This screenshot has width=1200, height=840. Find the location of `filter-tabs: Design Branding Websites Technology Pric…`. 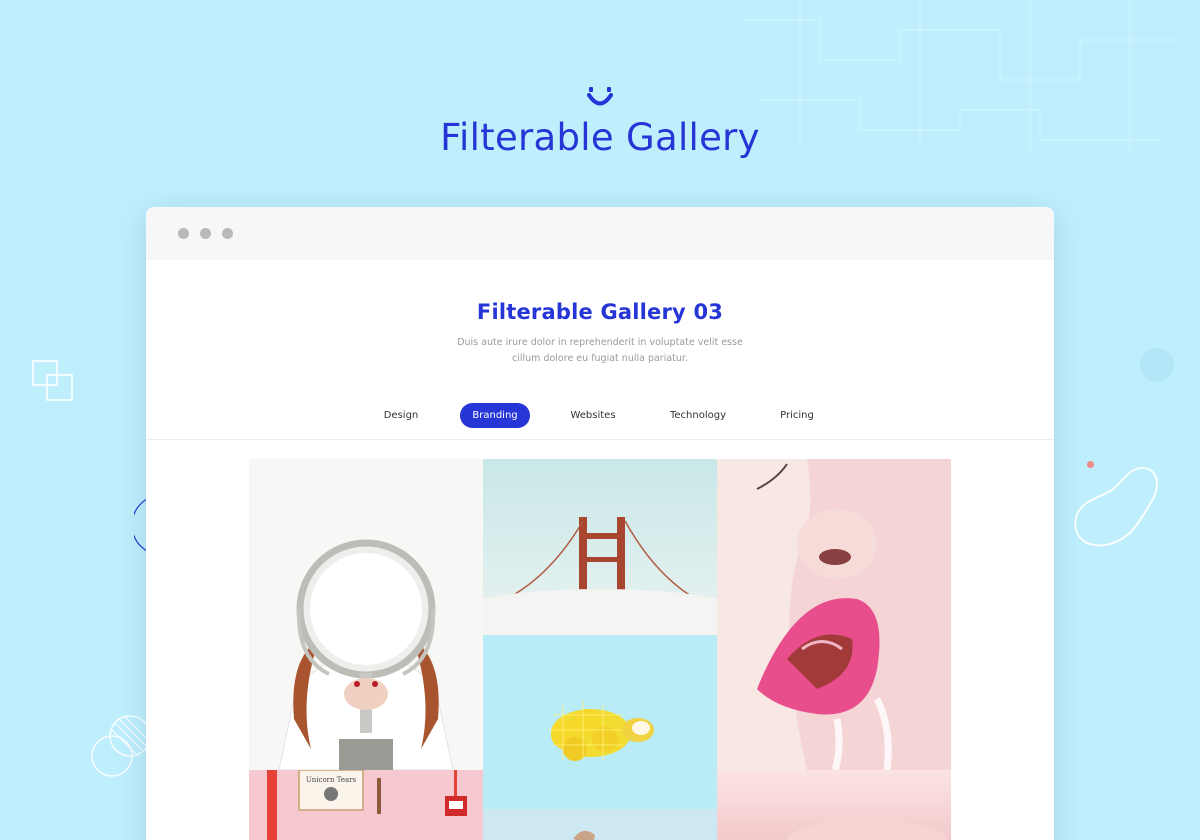

filter-tabs: Design Branding Websites Technology Pric… is located at coordinates (600, 416).